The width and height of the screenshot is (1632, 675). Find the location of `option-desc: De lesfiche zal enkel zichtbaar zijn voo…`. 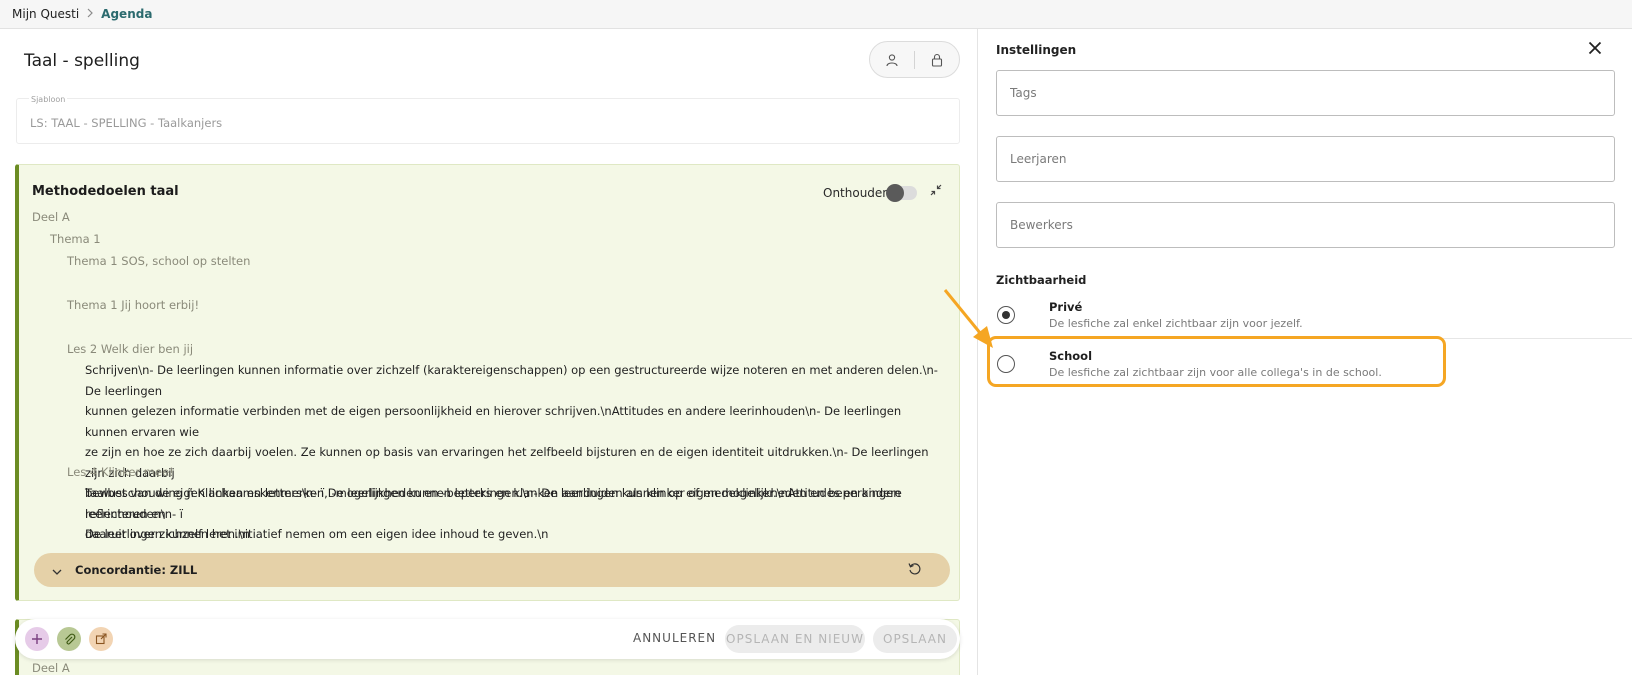

option-desc: De lesfiche zal enkel zichtbaar zijn voo… is located at coordinates (1176, 323).